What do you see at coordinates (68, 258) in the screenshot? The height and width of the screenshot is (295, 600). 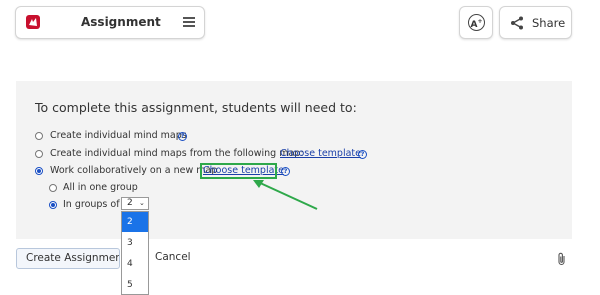 I see `create-assignment-button: Create Assignment` at bounding box center [68, 258].